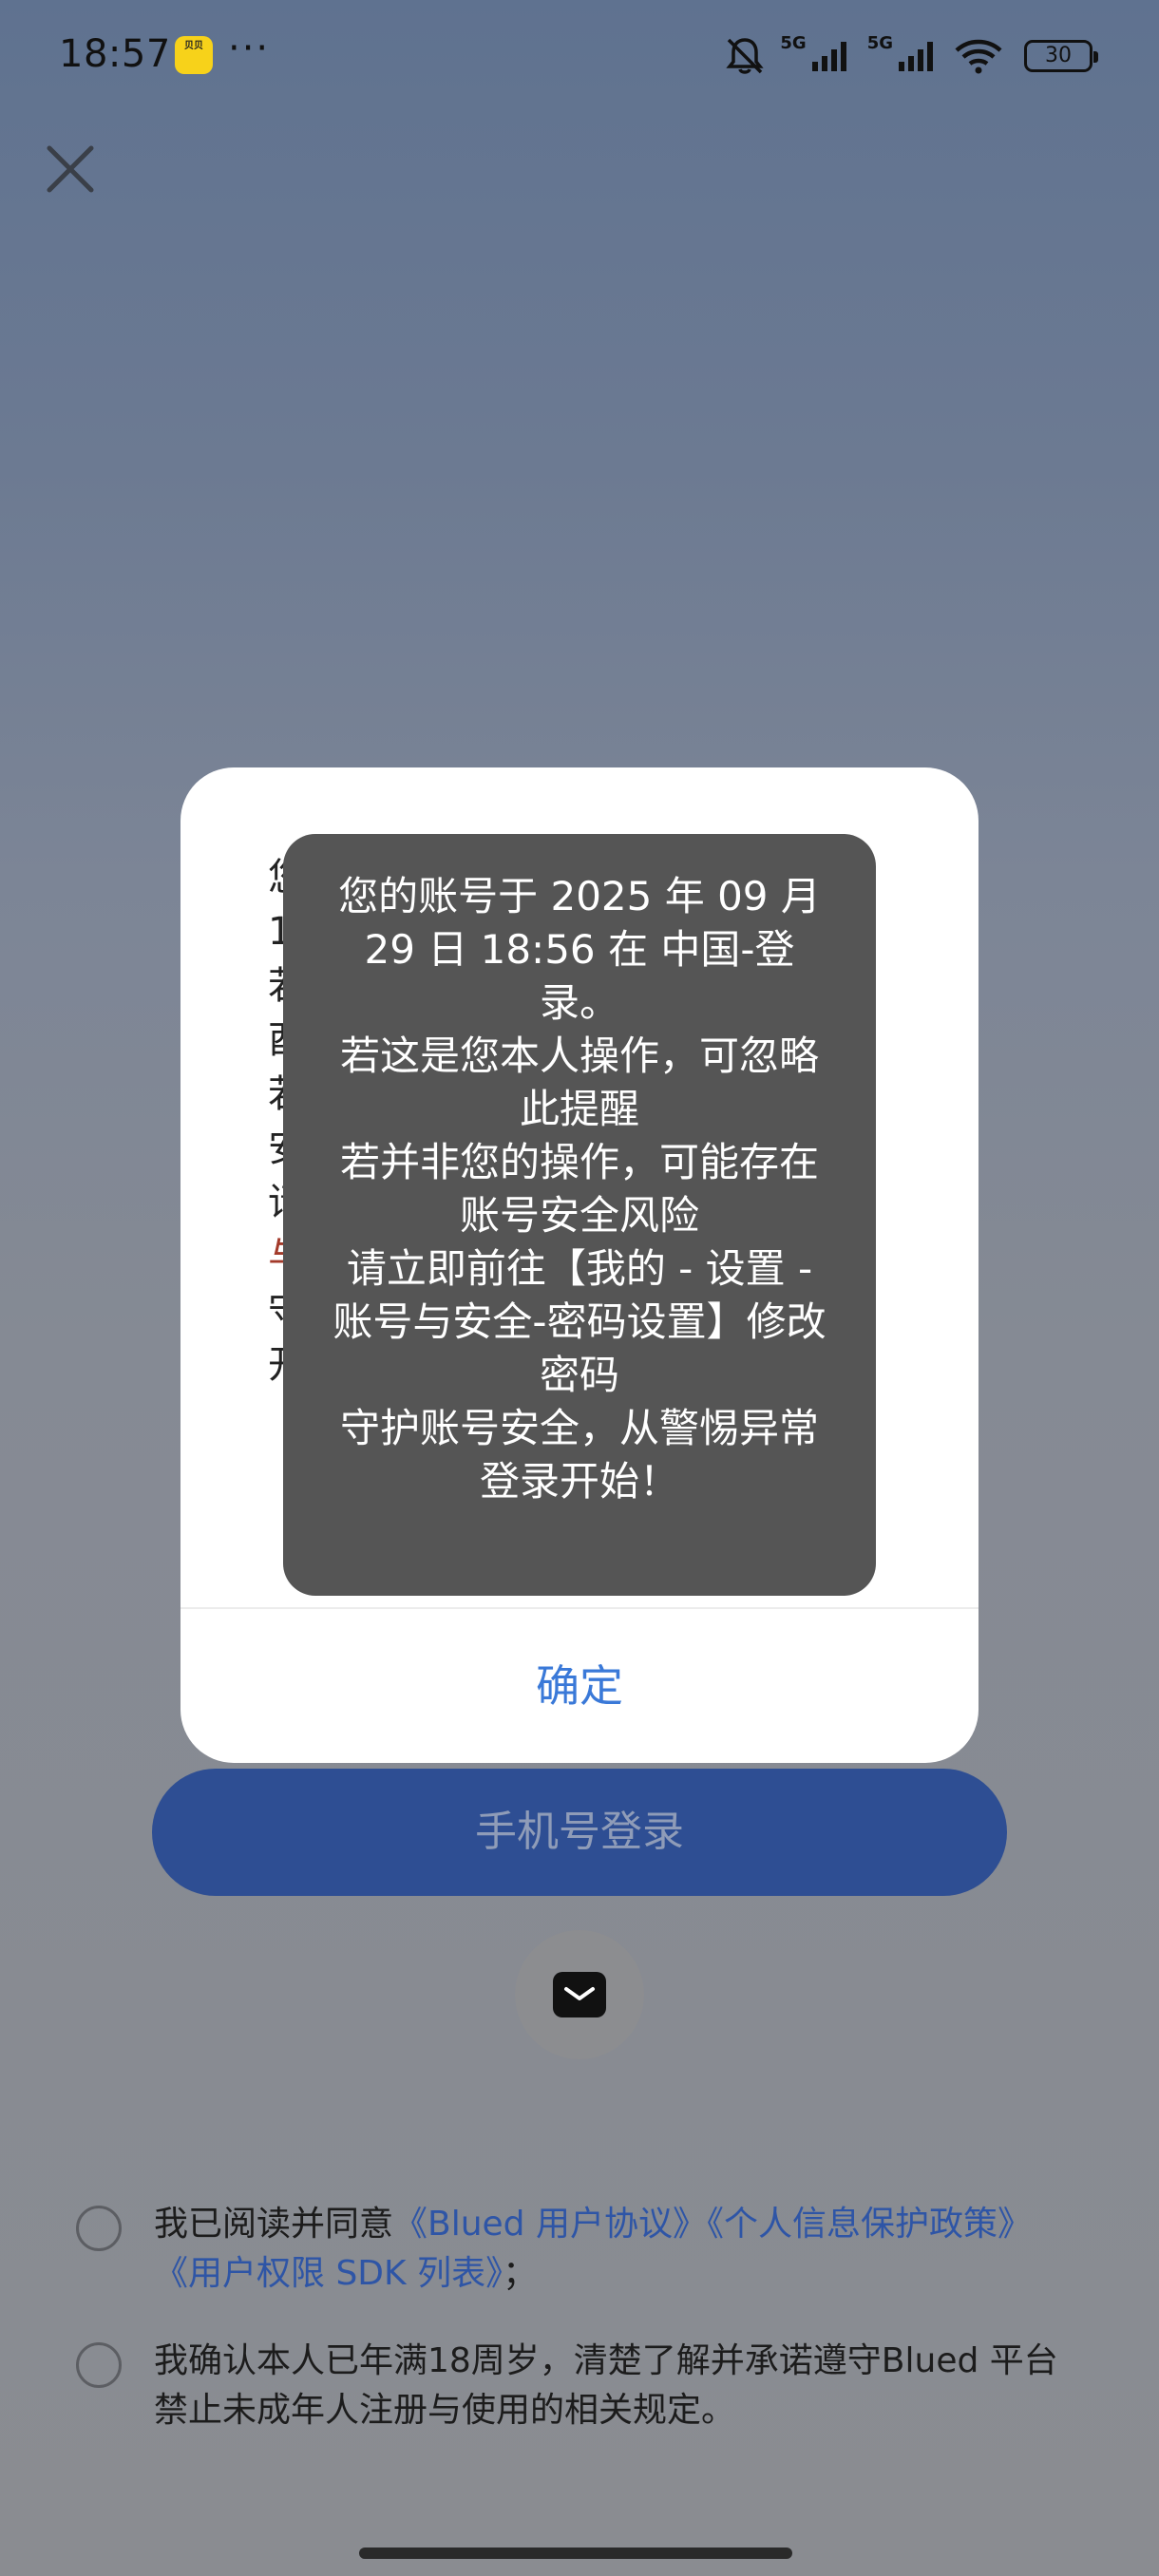 The height and width of the screenshot is (2576, 1159). What do you see at coordinates (579, 1082) in the screenshot?
I see `toast-line: 若这是您本人操作，可忽略此提醒` at bounding box center [579, 1082].